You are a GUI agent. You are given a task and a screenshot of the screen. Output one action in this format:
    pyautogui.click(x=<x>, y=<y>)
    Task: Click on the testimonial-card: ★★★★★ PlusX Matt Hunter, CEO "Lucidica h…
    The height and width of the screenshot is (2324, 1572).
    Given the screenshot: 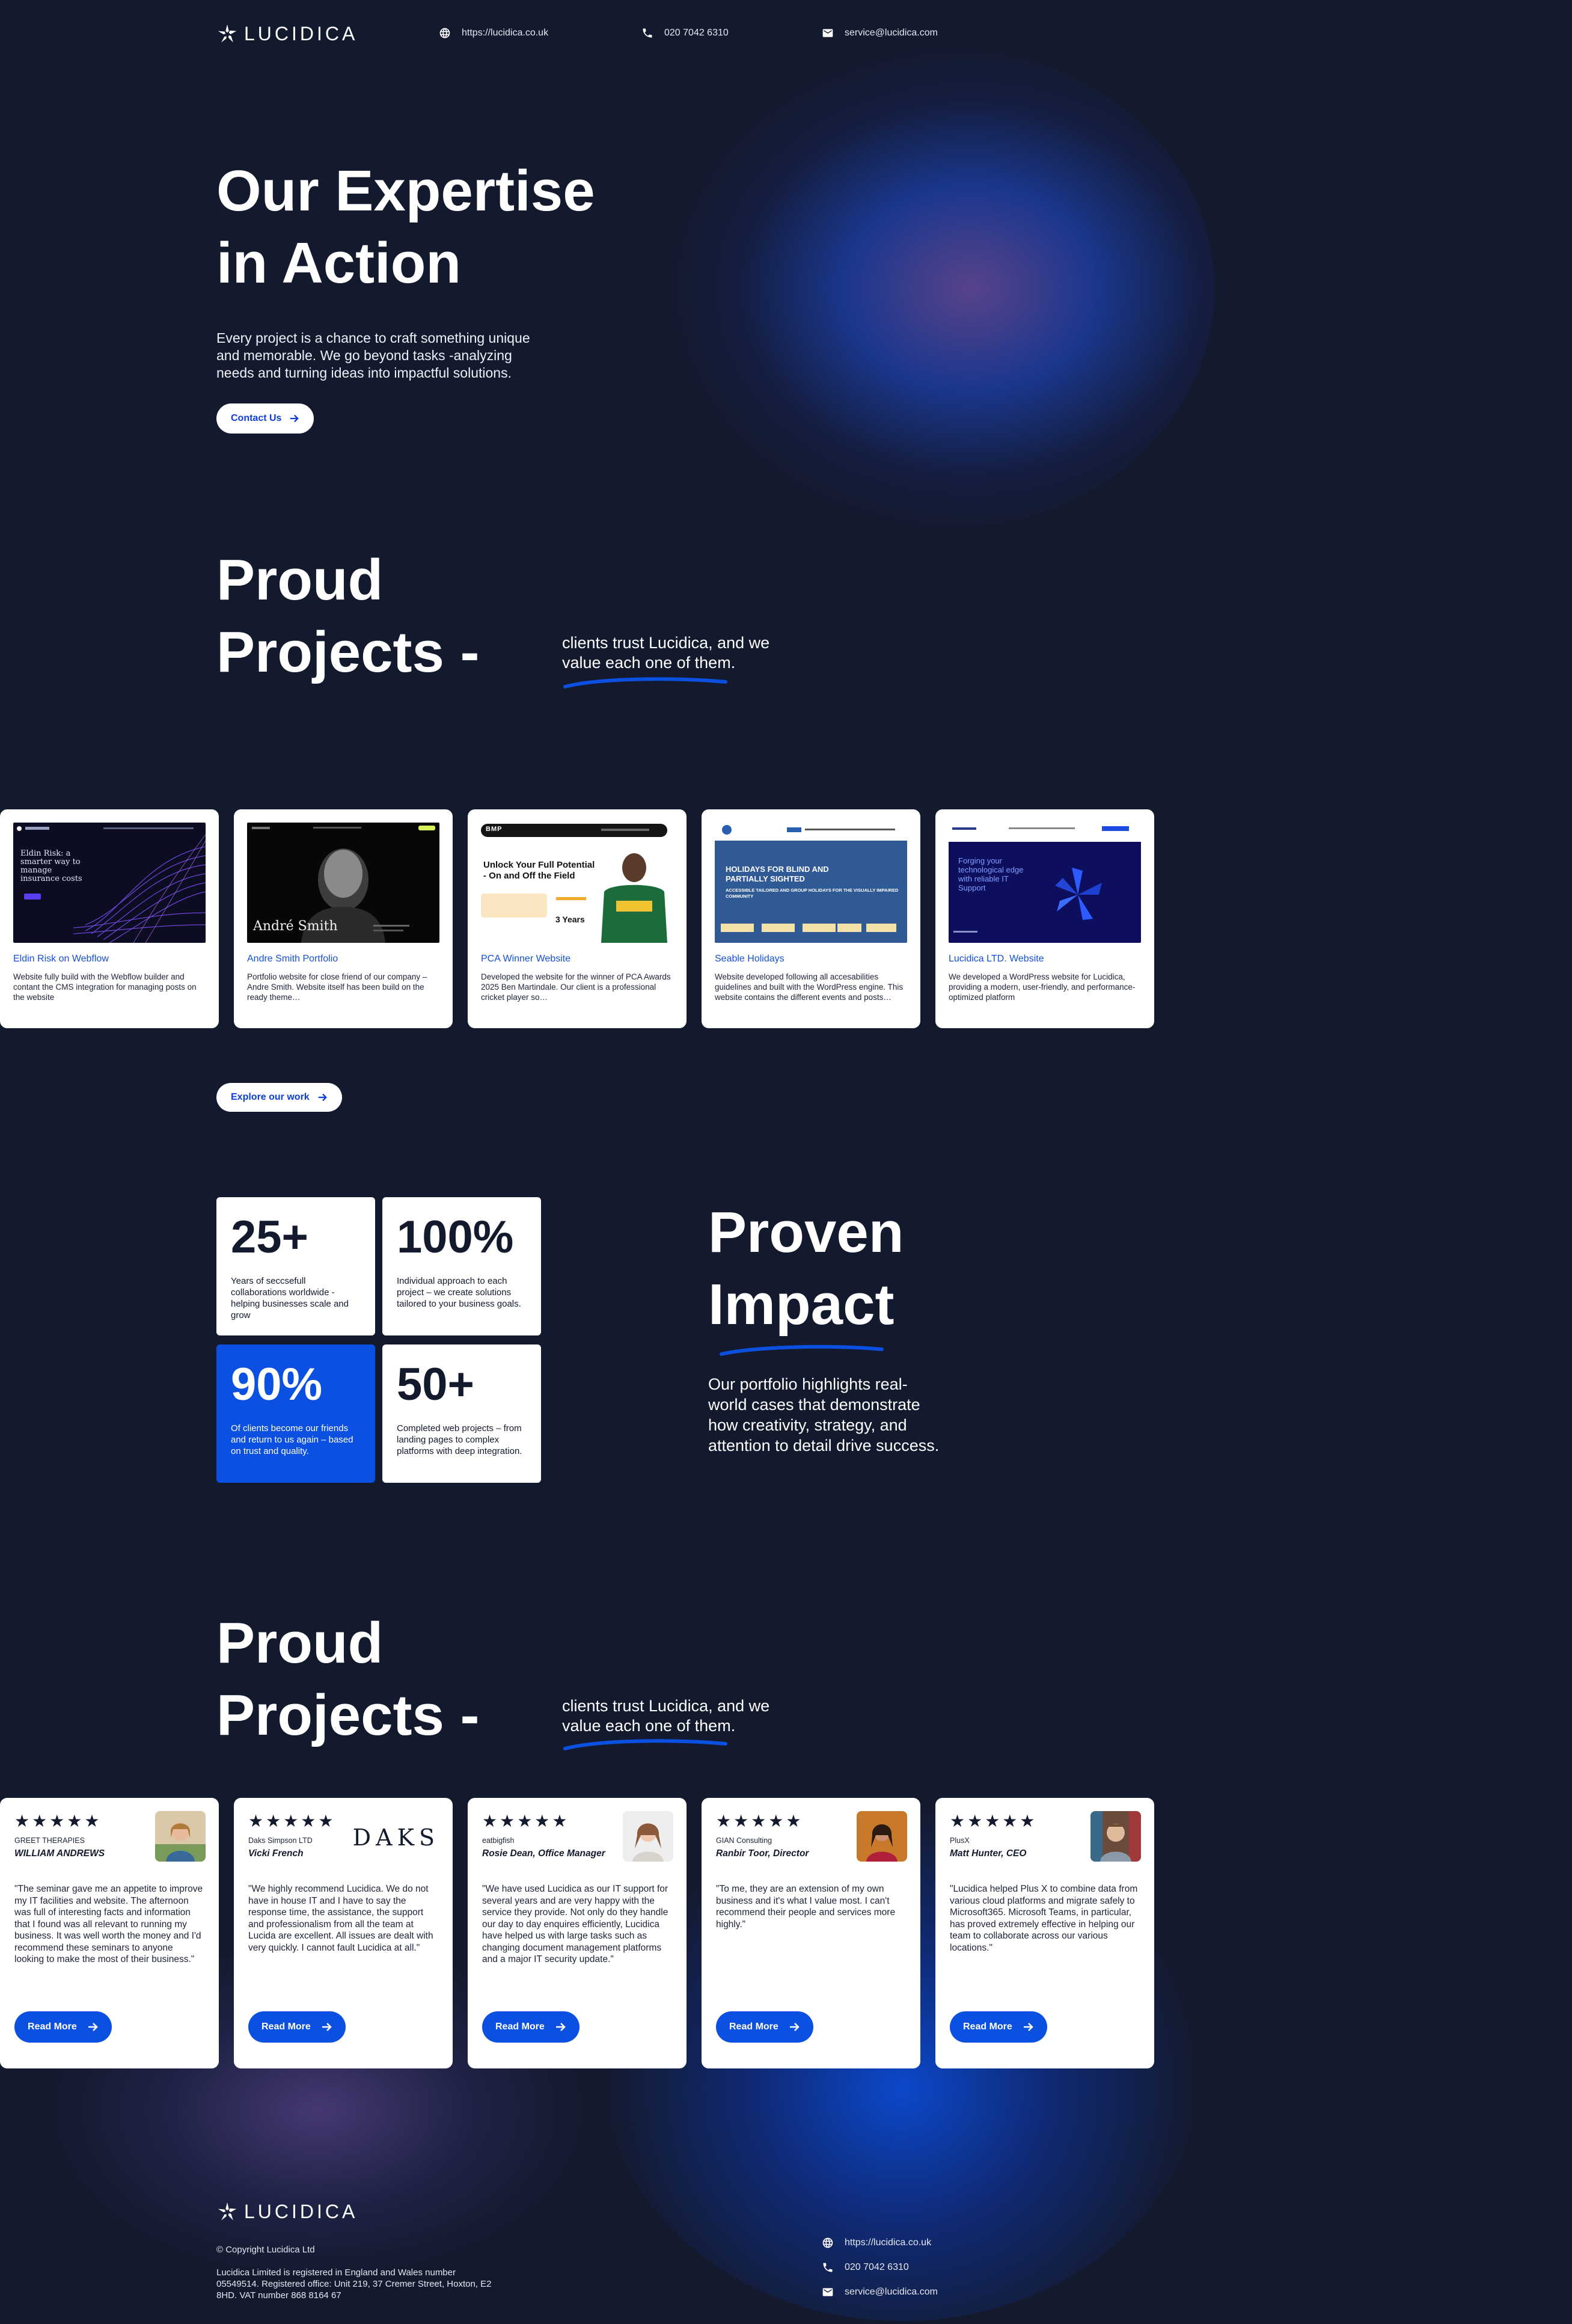 What is the action you would take?
    pyautogui.click(x=1044, y=1933)
    